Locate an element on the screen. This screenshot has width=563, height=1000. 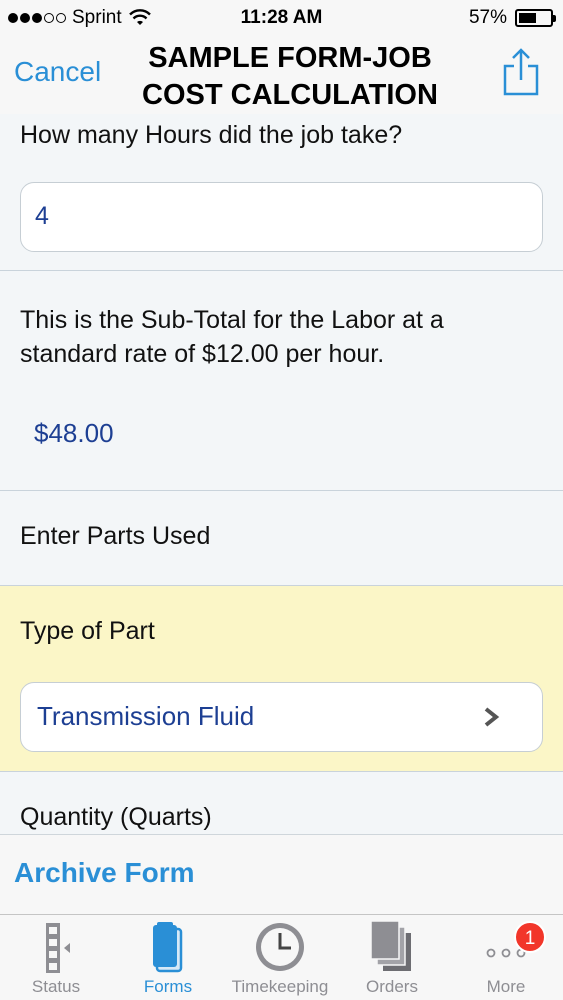
notification-badge: 1 is located at coordinates (530, 937).